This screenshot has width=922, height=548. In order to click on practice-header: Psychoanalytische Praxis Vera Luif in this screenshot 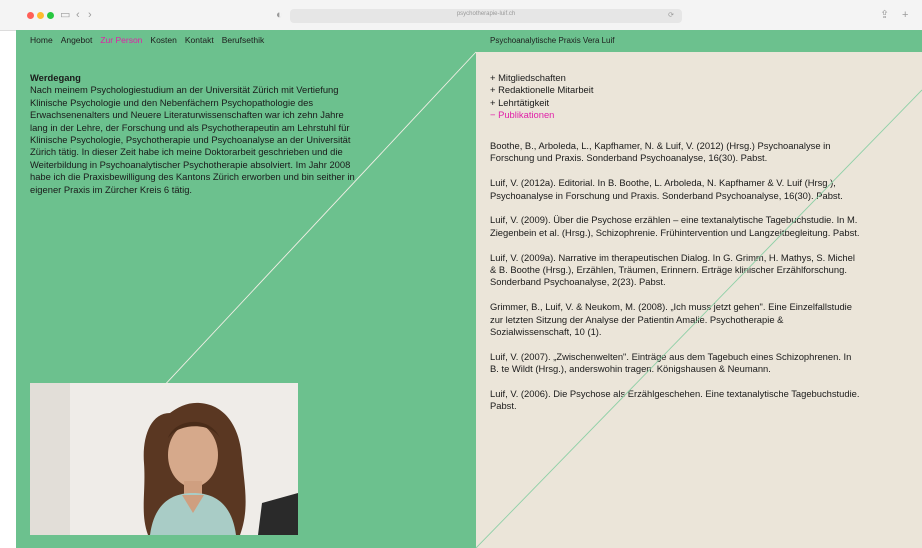, I will do `click(699, 41)`.